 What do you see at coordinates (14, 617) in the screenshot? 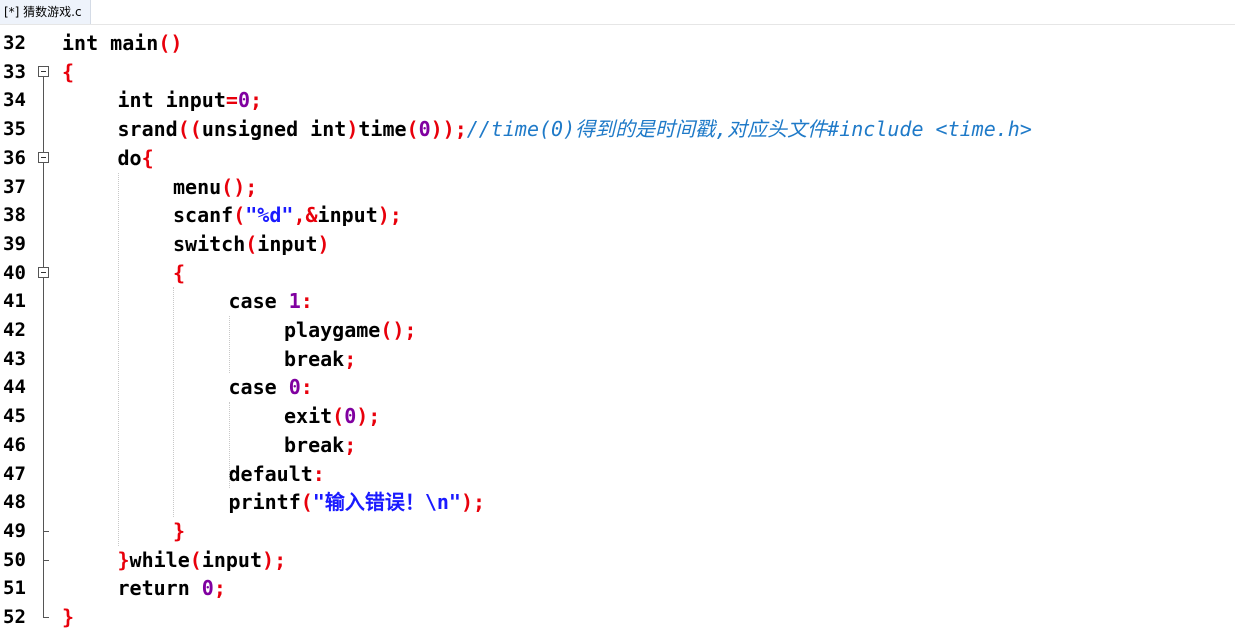
I see `line-number: 52` at bounding box center [14, 617].